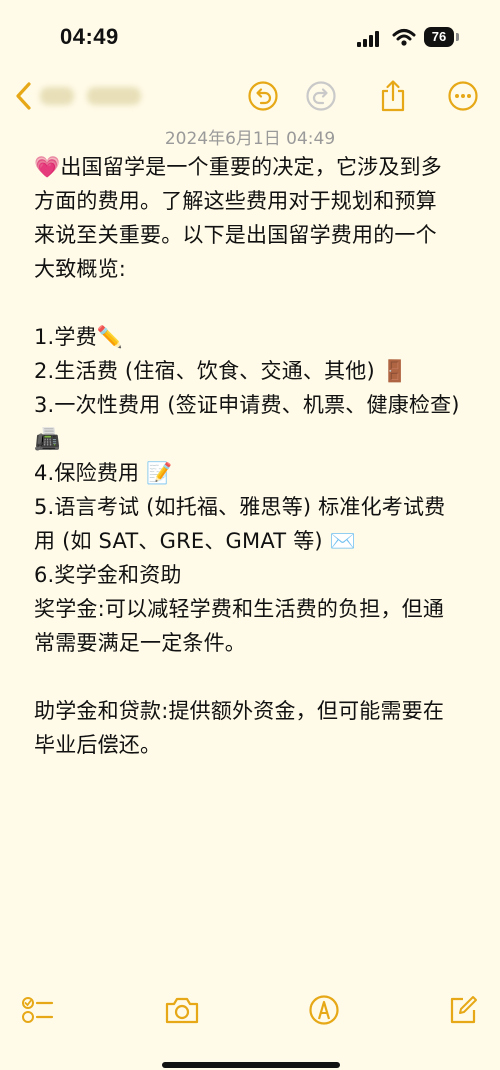 This screenshot has width=500, height=1070. I want to click on note-line: 毕业后偿还。, so click(98, 745).